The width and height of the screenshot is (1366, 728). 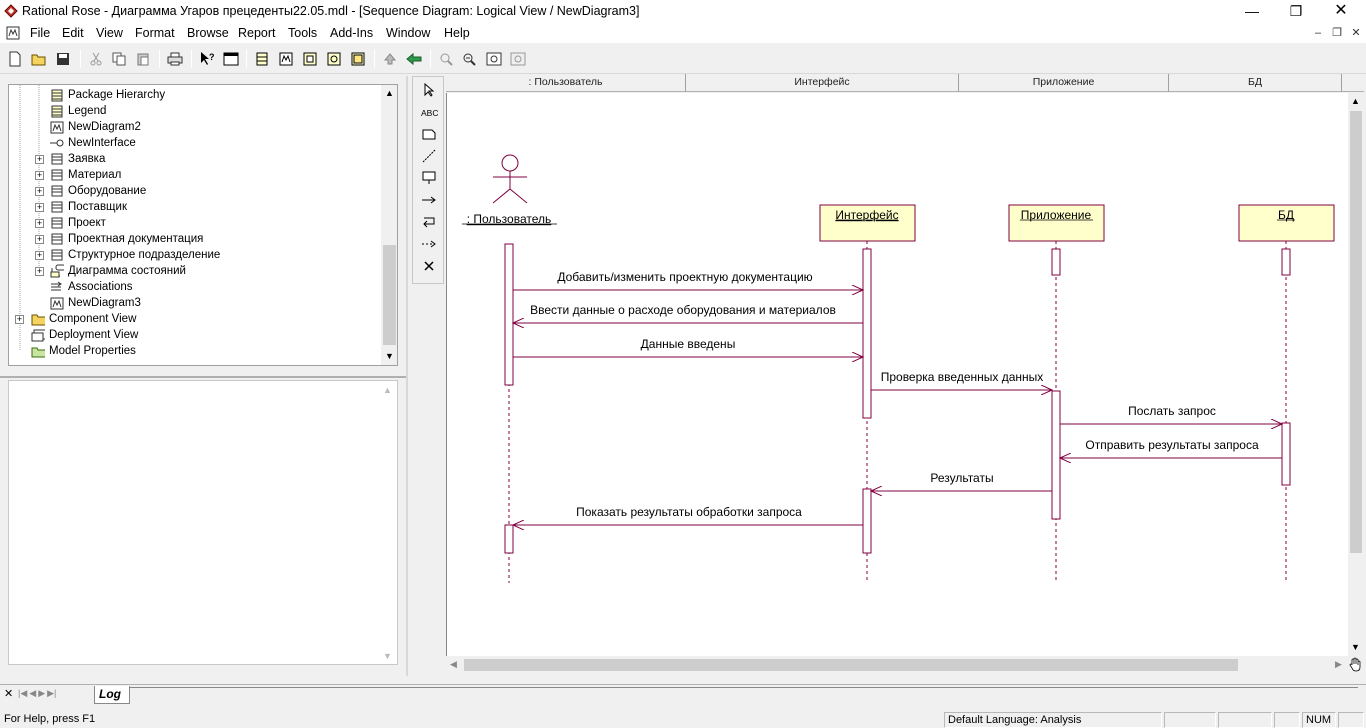 What do you see at coordinates (1355, 101) in the screenshot?
I see `diagram-scroll-up-icon: ▲` at bounding box center [1355, 101].